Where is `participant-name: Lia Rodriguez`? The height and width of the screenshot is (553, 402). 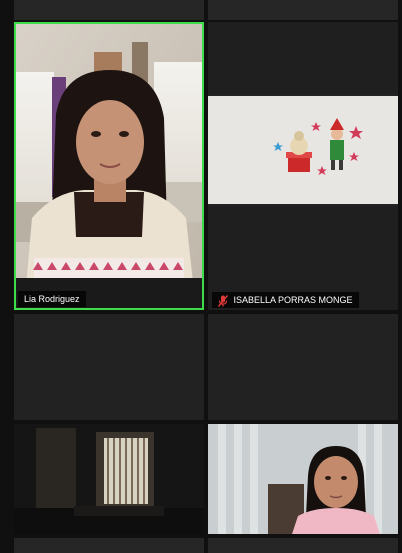 participant-name: Lia Rodriguez is located at coordinates (52, 299).